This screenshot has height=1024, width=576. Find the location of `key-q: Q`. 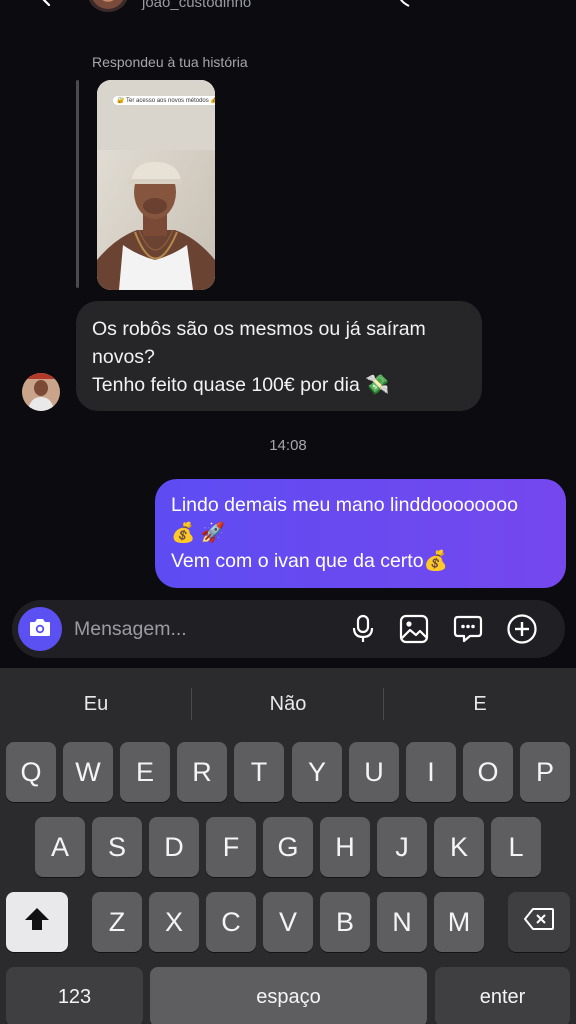

key-q: Q is located at coordinates (31, 772).